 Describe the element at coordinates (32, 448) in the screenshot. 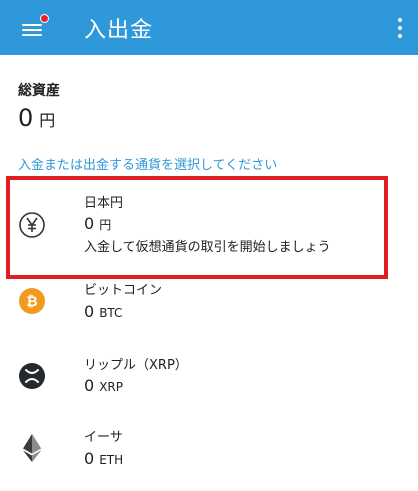

I see `ethereum-icon` at that location.